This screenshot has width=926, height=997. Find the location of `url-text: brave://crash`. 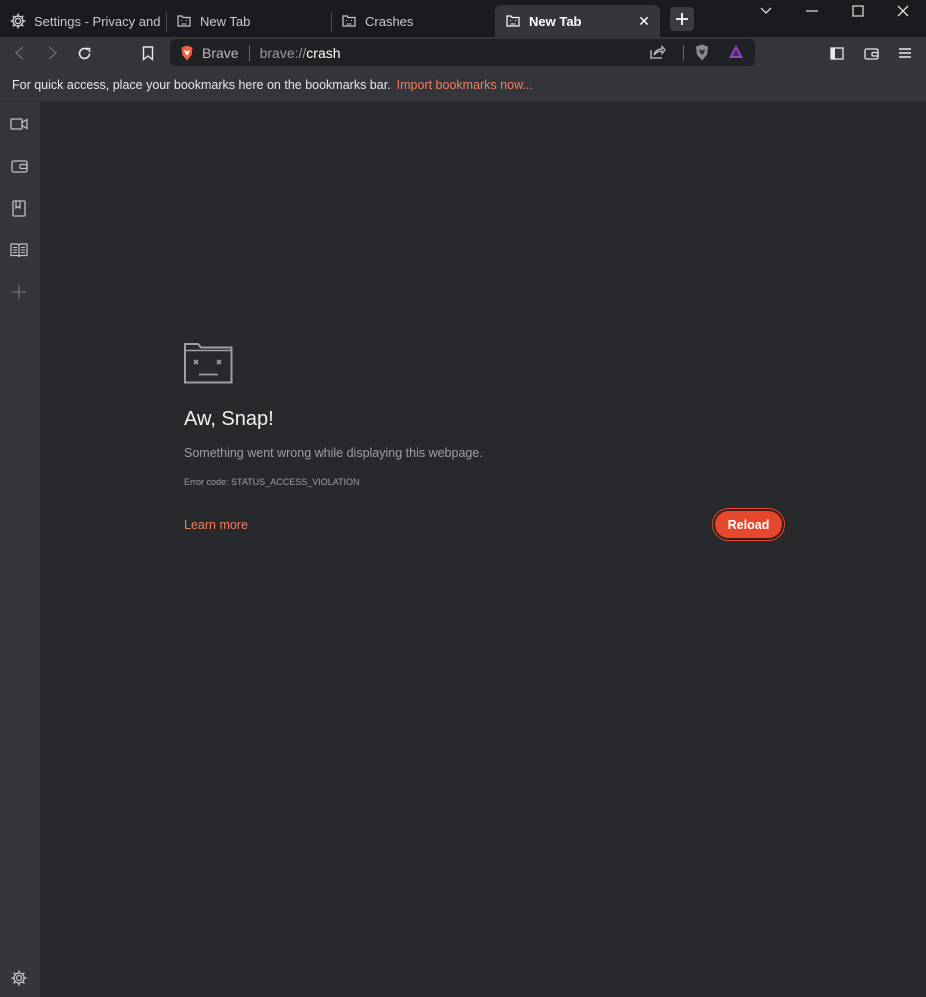

url-text: brave://crash is located at coordinates (300, 53).